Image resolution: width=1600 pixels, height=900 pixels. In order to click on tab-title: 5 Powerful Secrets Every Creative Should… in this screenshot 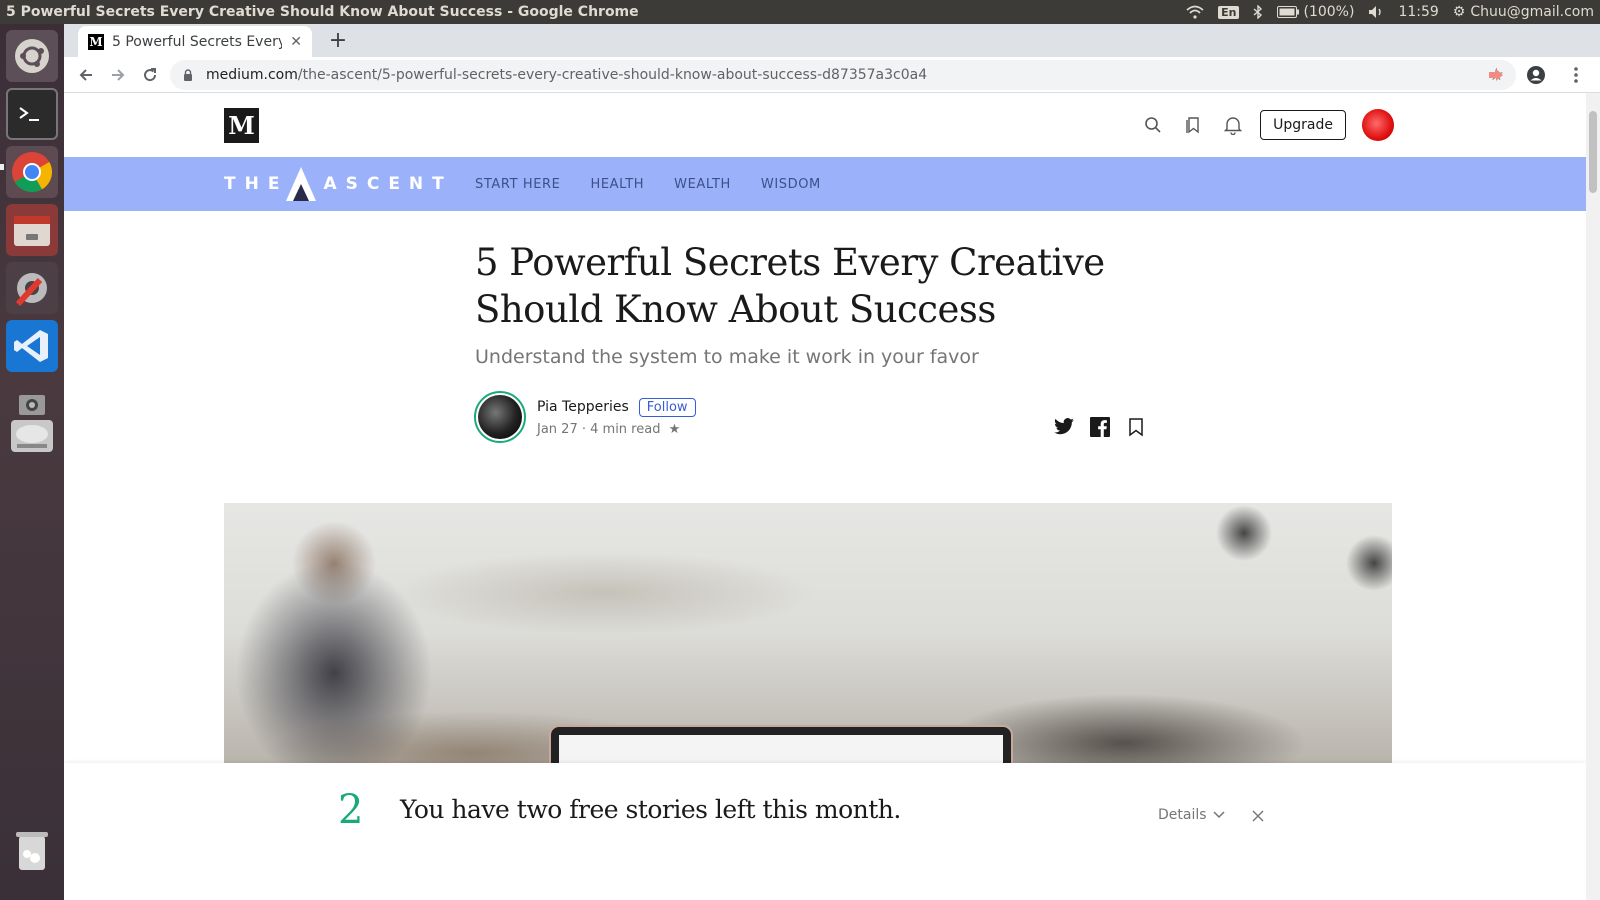, I will do `click(197, 41)`.